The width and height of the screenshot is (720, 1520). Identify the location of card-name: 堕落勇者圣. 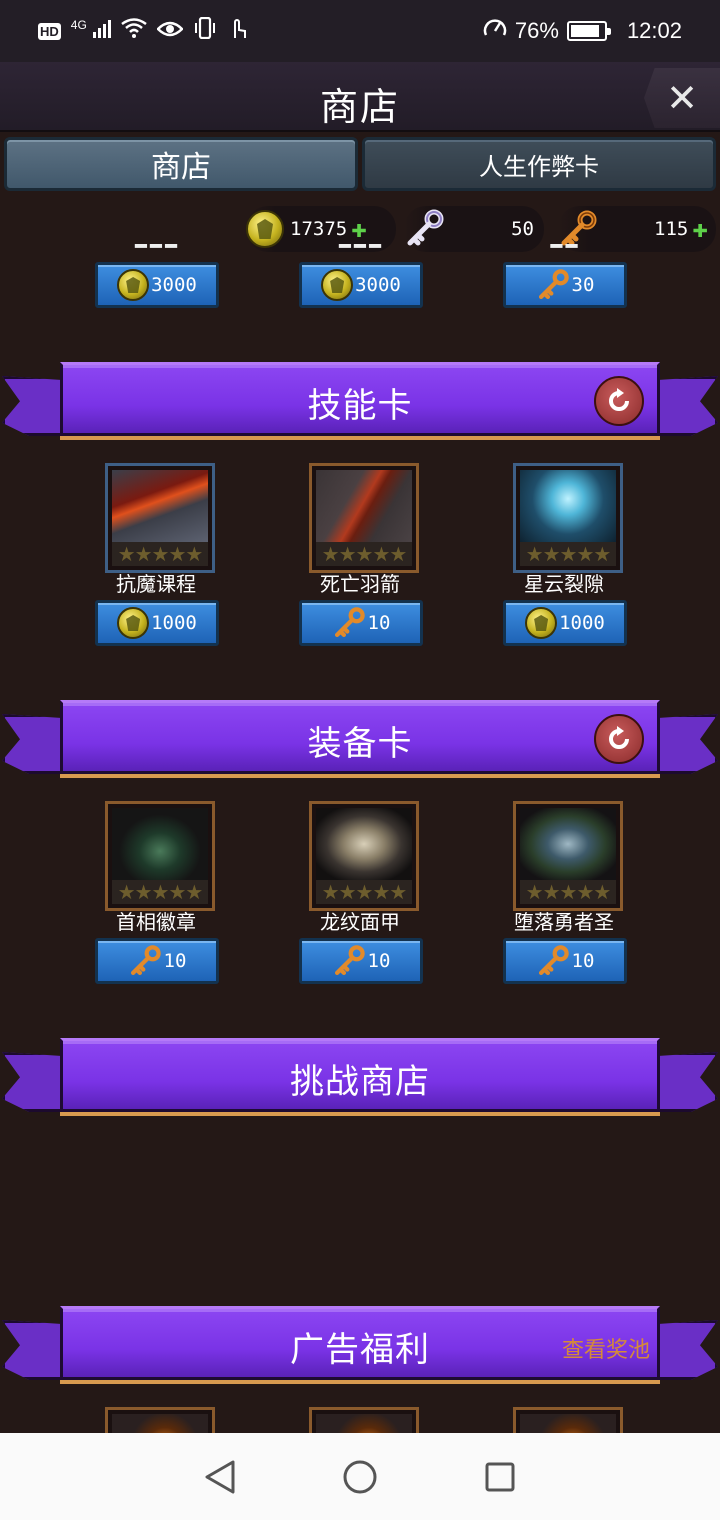
(564, 922).